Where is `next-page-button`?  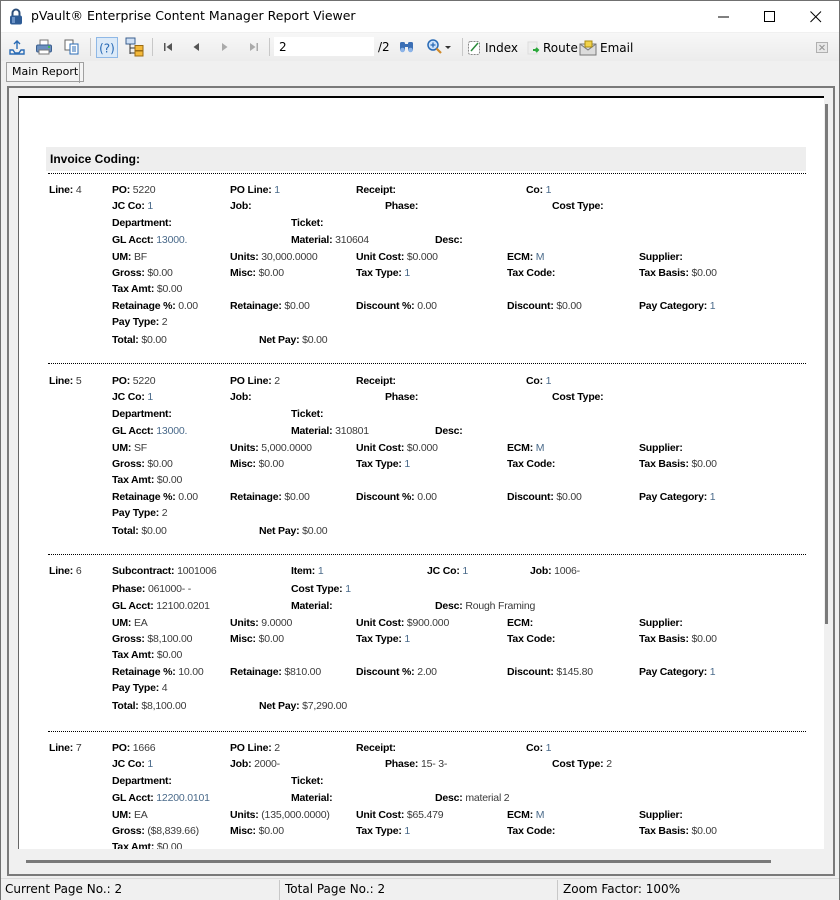
next-page-button is located at coordinates (225, 47).